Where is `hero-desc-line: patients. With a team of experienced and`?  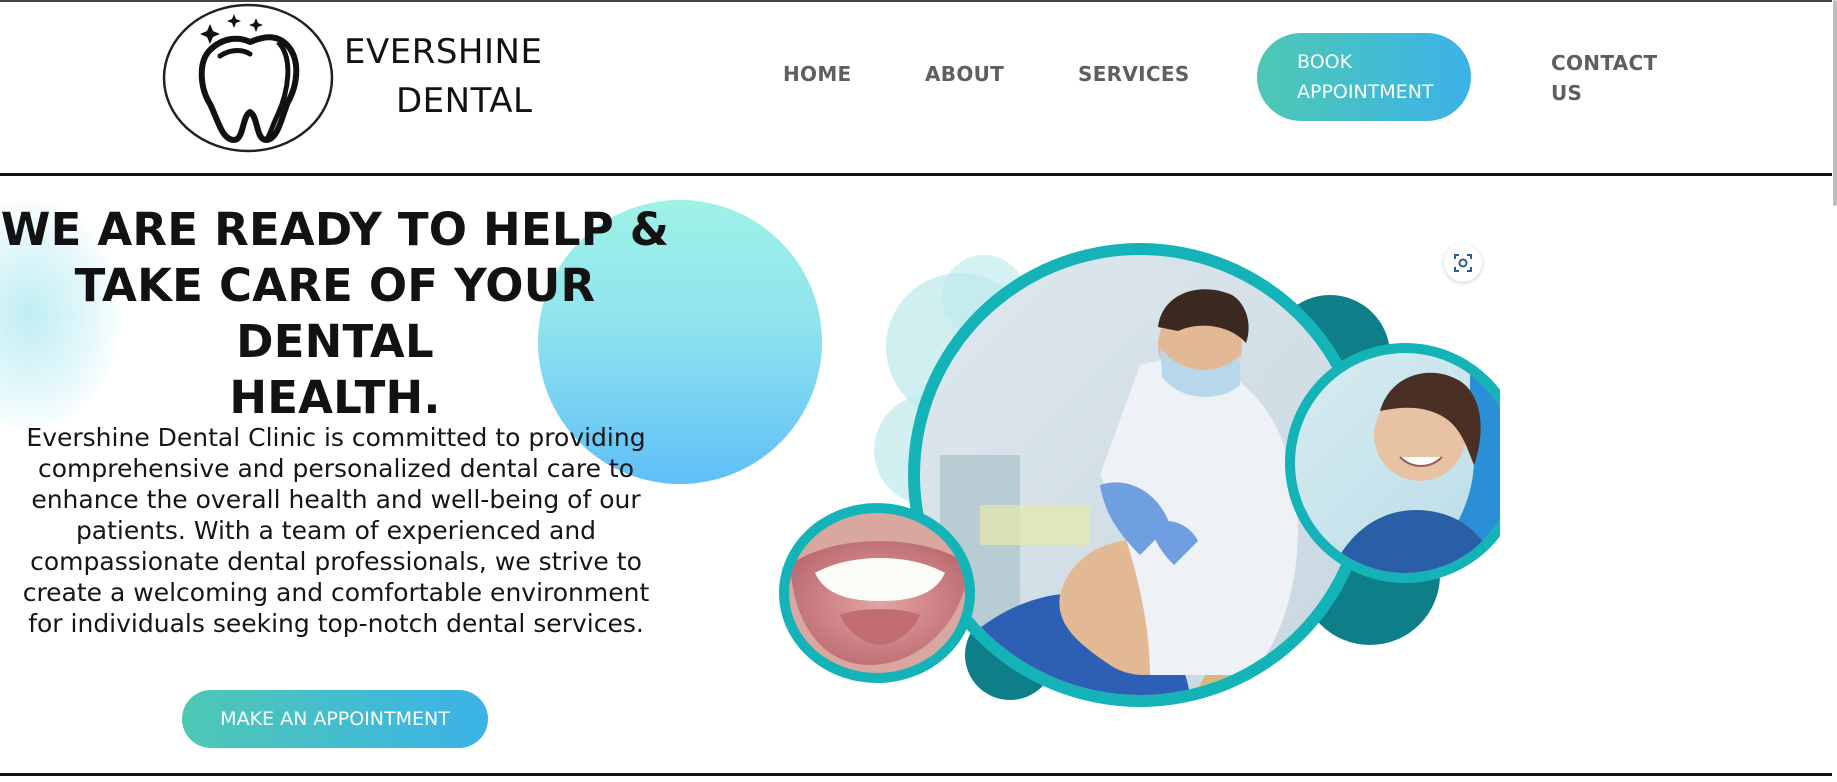 hero-desc-line: patients. With a team of experienced and is located at coordinates (336, 530).